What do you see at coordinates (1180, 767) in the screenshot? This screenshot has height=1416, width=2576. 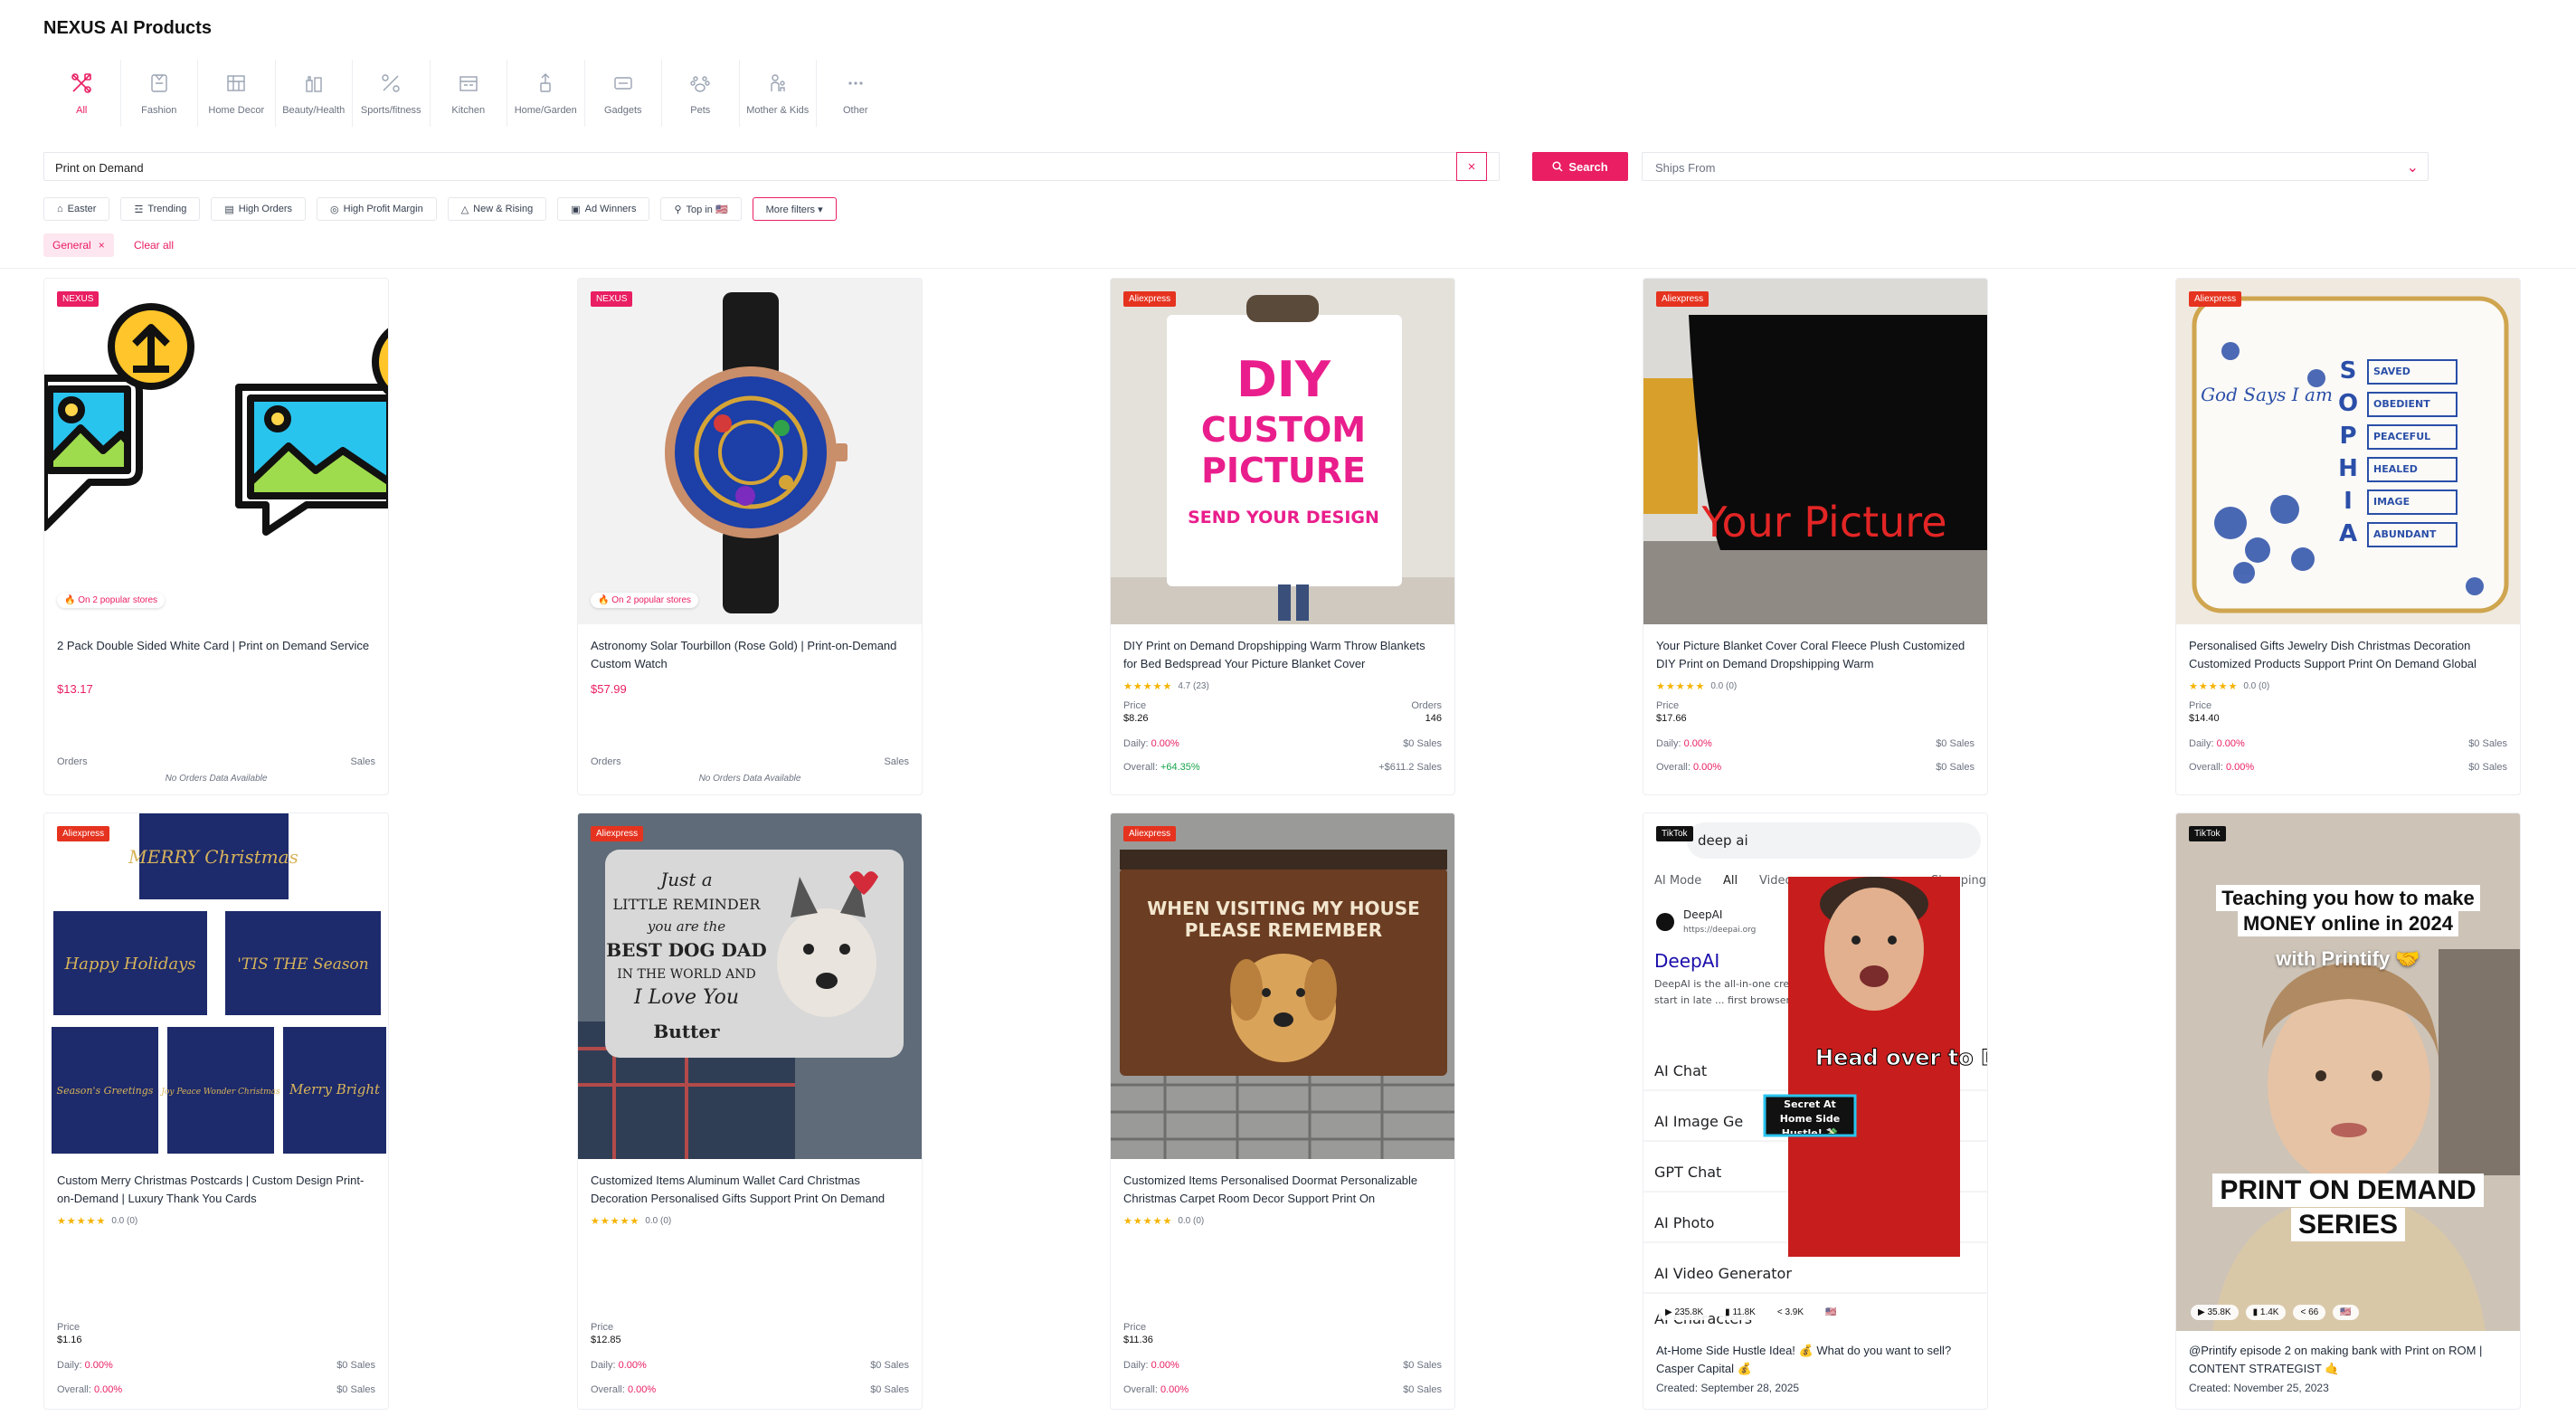 I see `overall-percent: +64.35%` at bounding box center [1180, 767].